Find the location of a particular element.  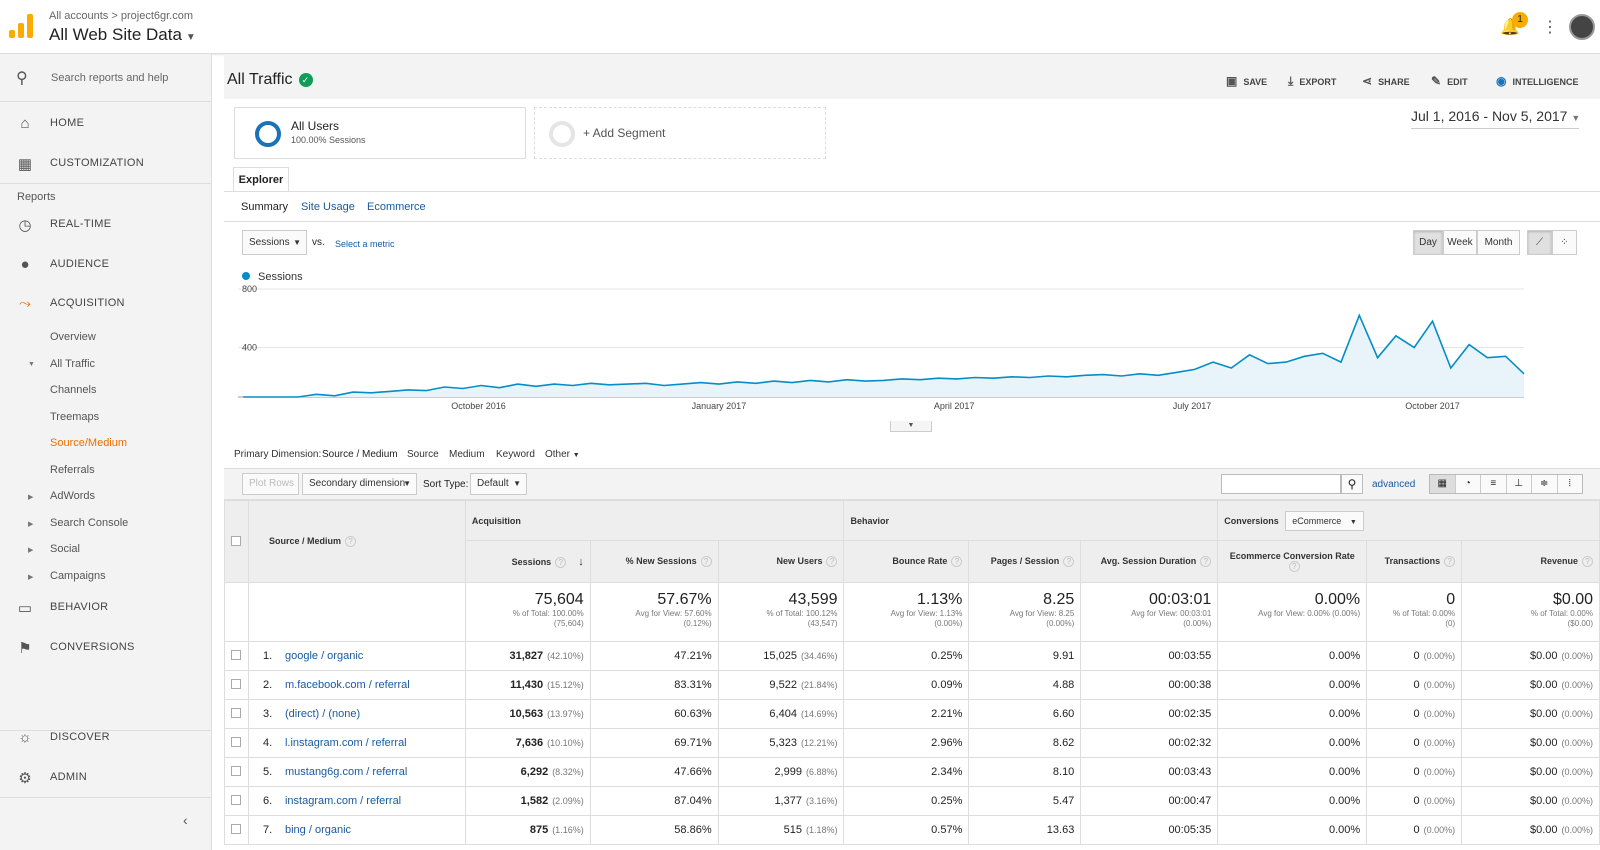

avatar is located at coordinates (1582, 27).